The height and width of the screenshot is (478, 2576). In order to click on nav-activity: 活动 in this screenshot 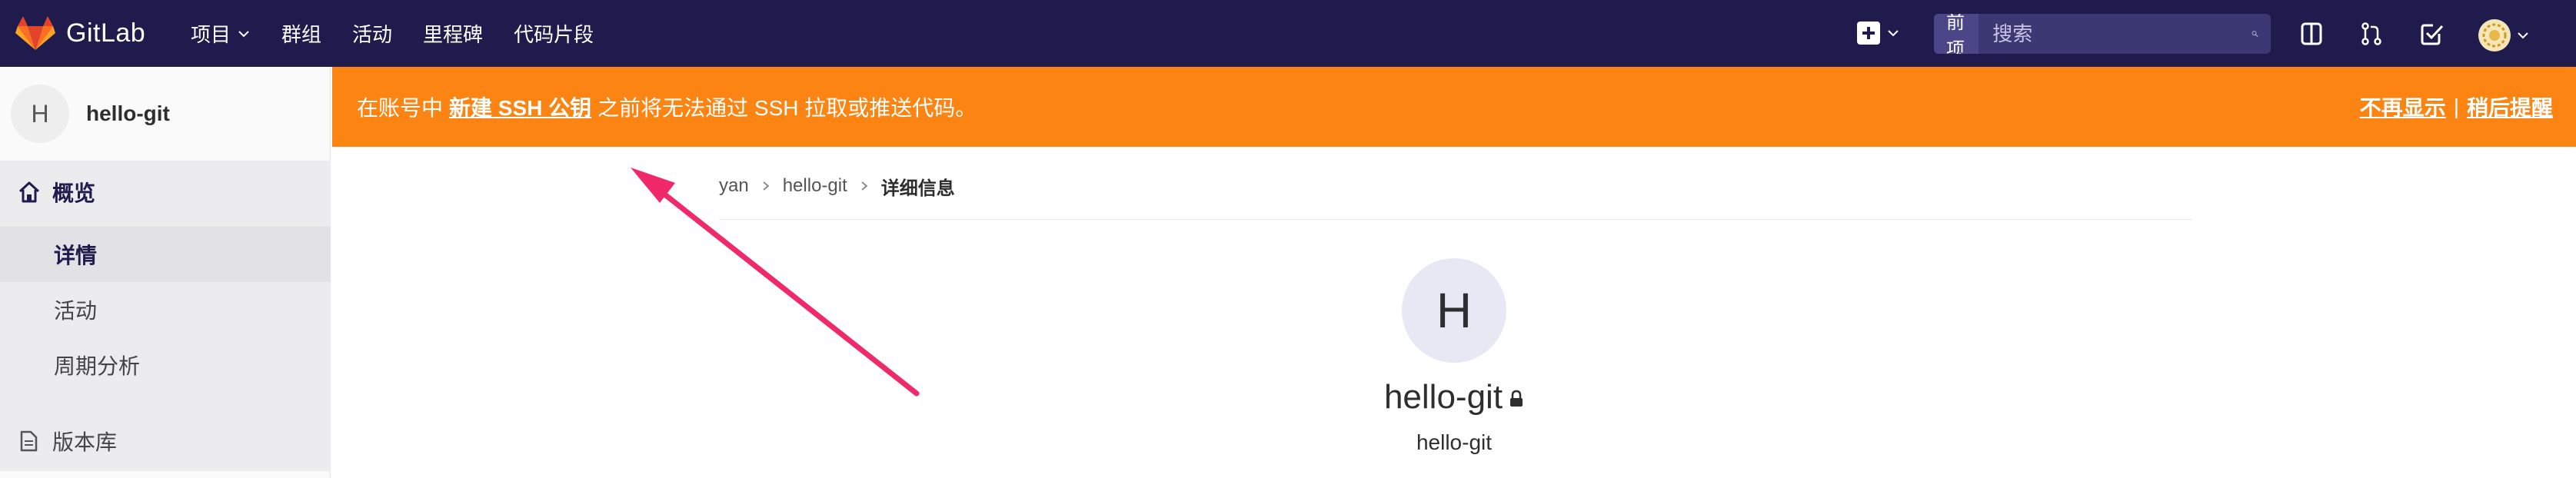, I will do `click(372, 33)`.